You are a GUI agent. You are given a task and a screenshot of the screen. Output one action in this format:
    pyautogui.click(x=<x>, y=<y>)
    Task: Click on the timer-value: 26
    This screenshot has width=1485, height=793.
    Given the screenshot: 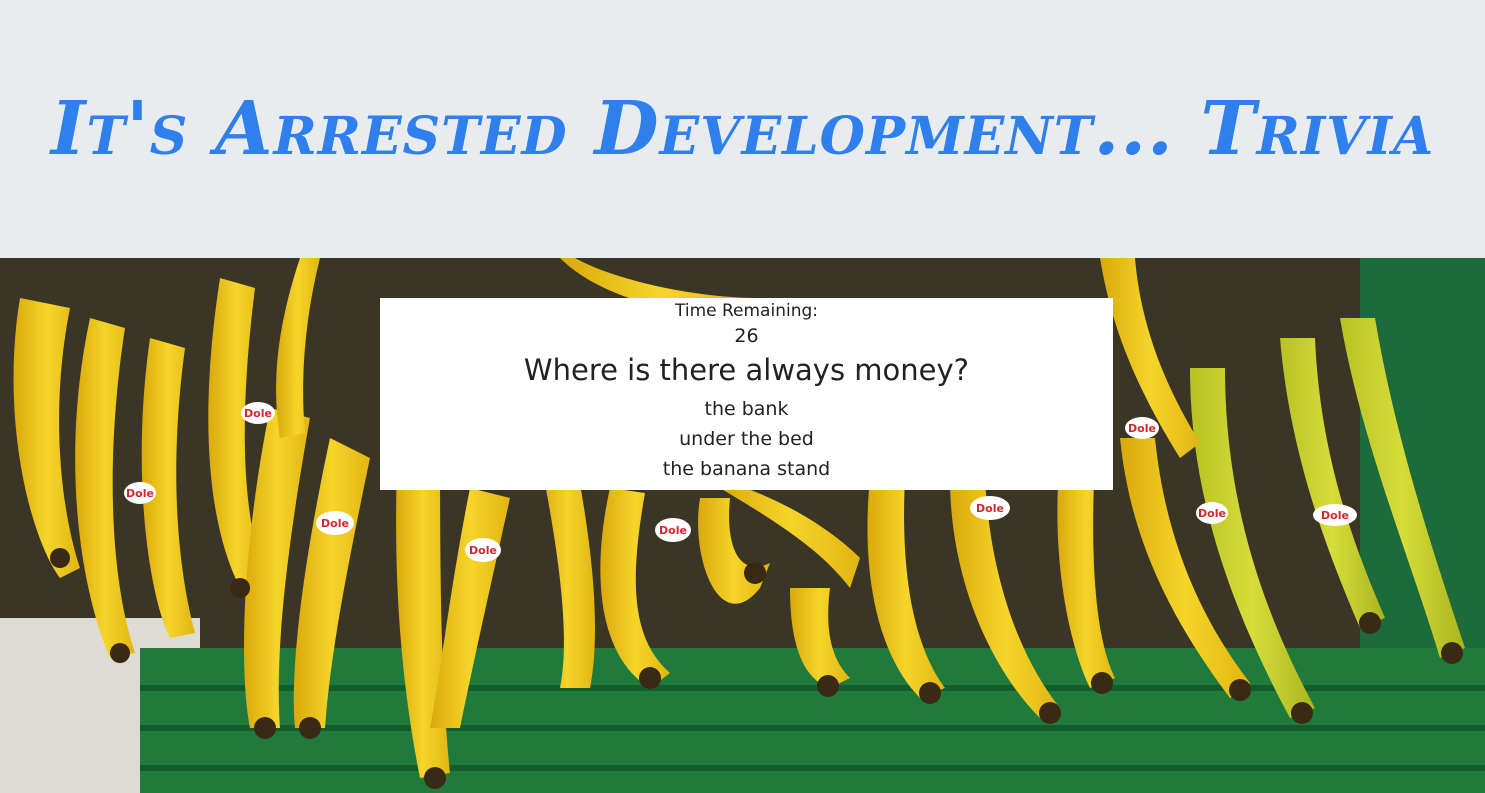 What is the action you would take?
    pyautogui.click(x=746, y=336)
    